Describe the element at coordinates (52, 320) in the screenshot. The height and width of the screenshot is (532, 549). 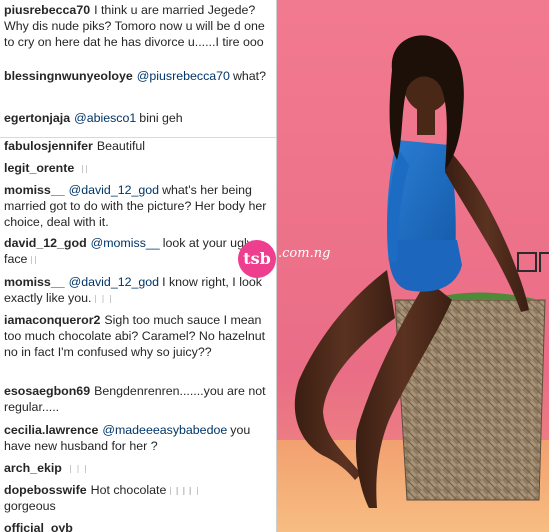
I see `comment-username: iamaconqueror2` at that location.